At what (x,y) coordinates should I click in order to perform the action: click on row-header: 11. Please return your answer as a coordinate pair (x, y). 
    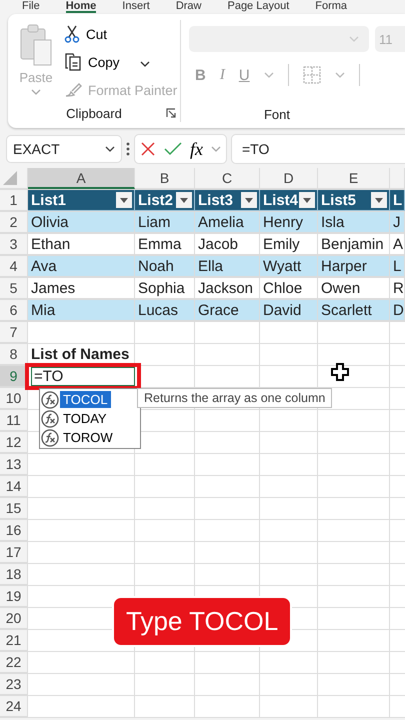
    Looking at the image, I should click on (14, 420).